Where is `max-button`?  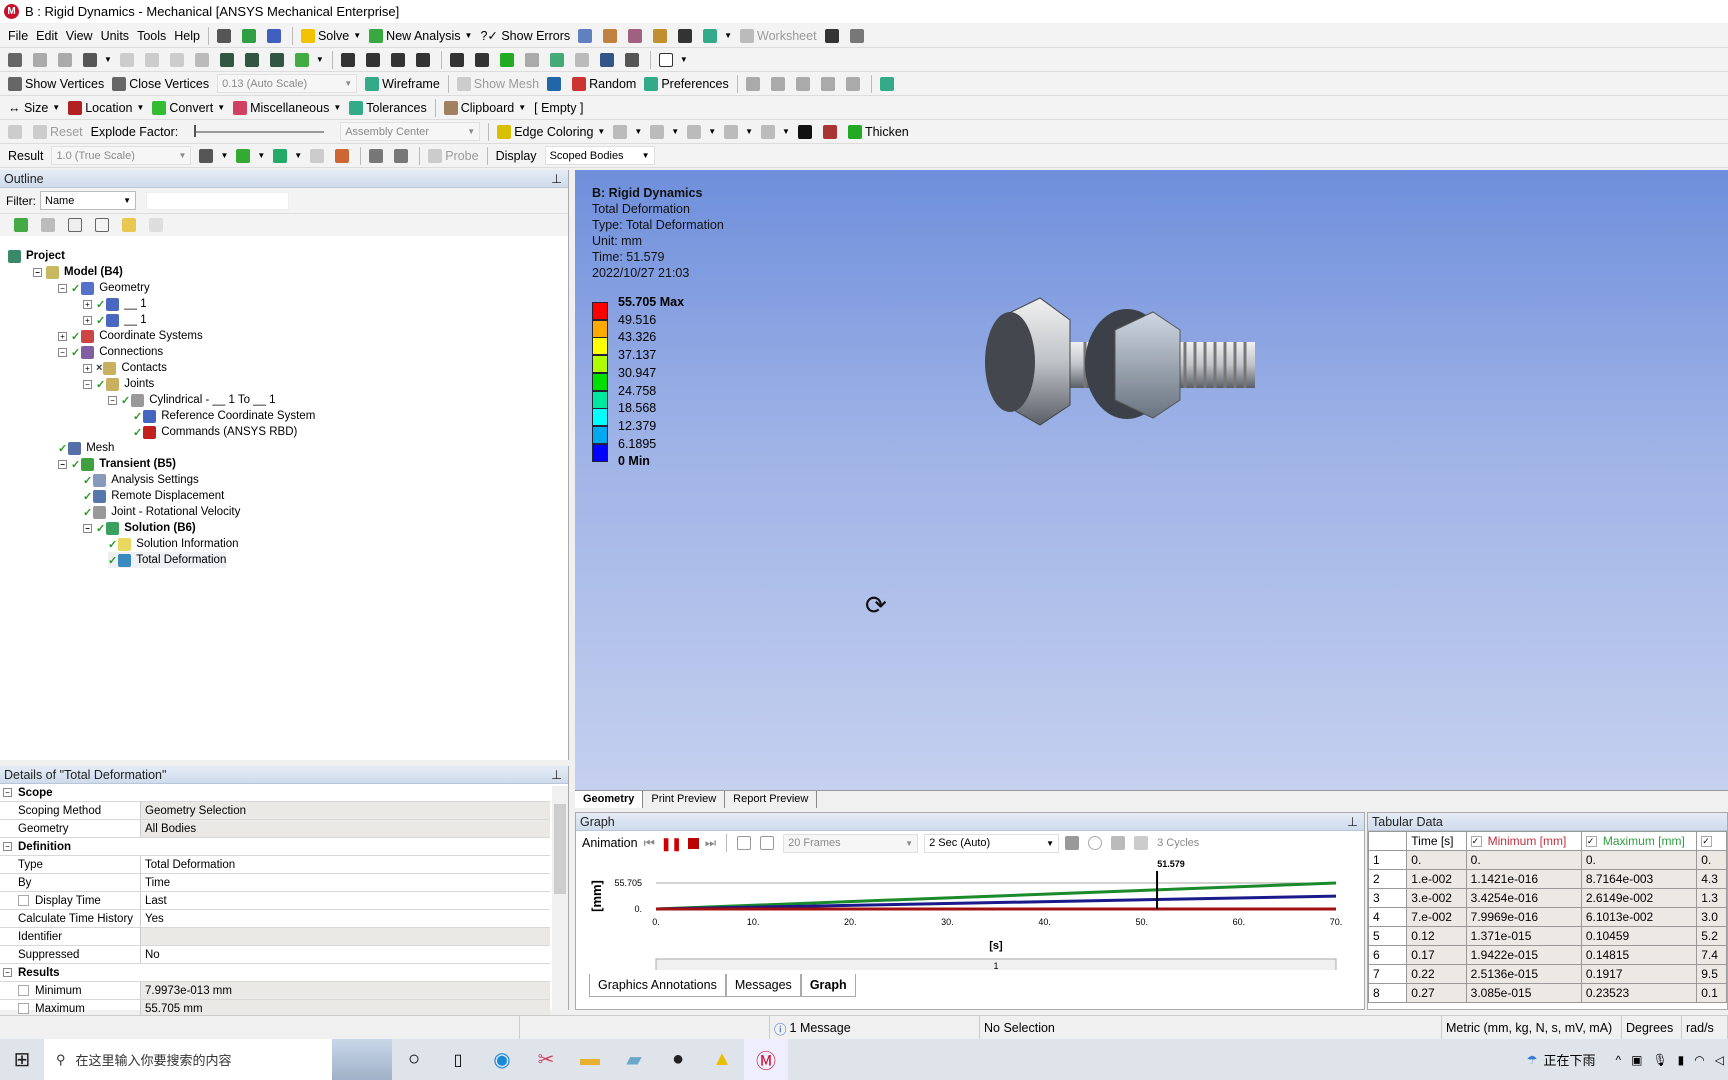 max-button is located at coordinates (377, 156).